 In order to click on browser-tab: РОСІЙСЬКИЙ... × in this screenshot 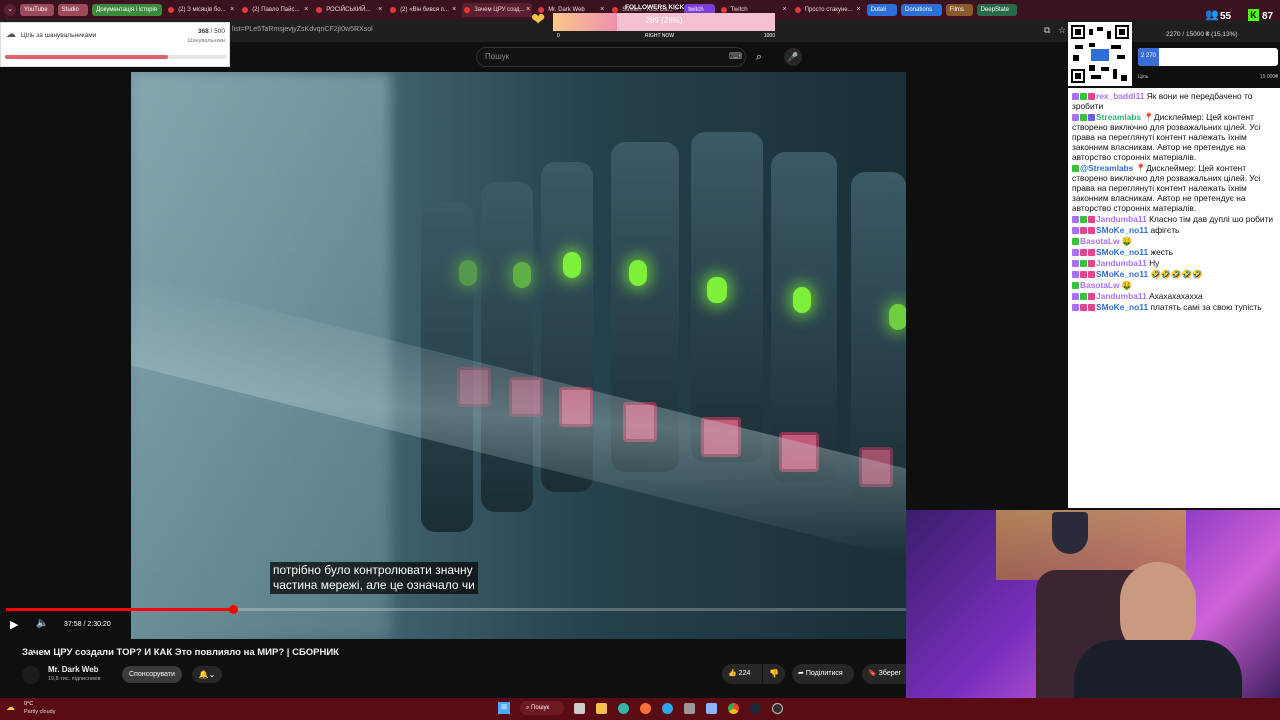, I will do `click(349, 10)`.